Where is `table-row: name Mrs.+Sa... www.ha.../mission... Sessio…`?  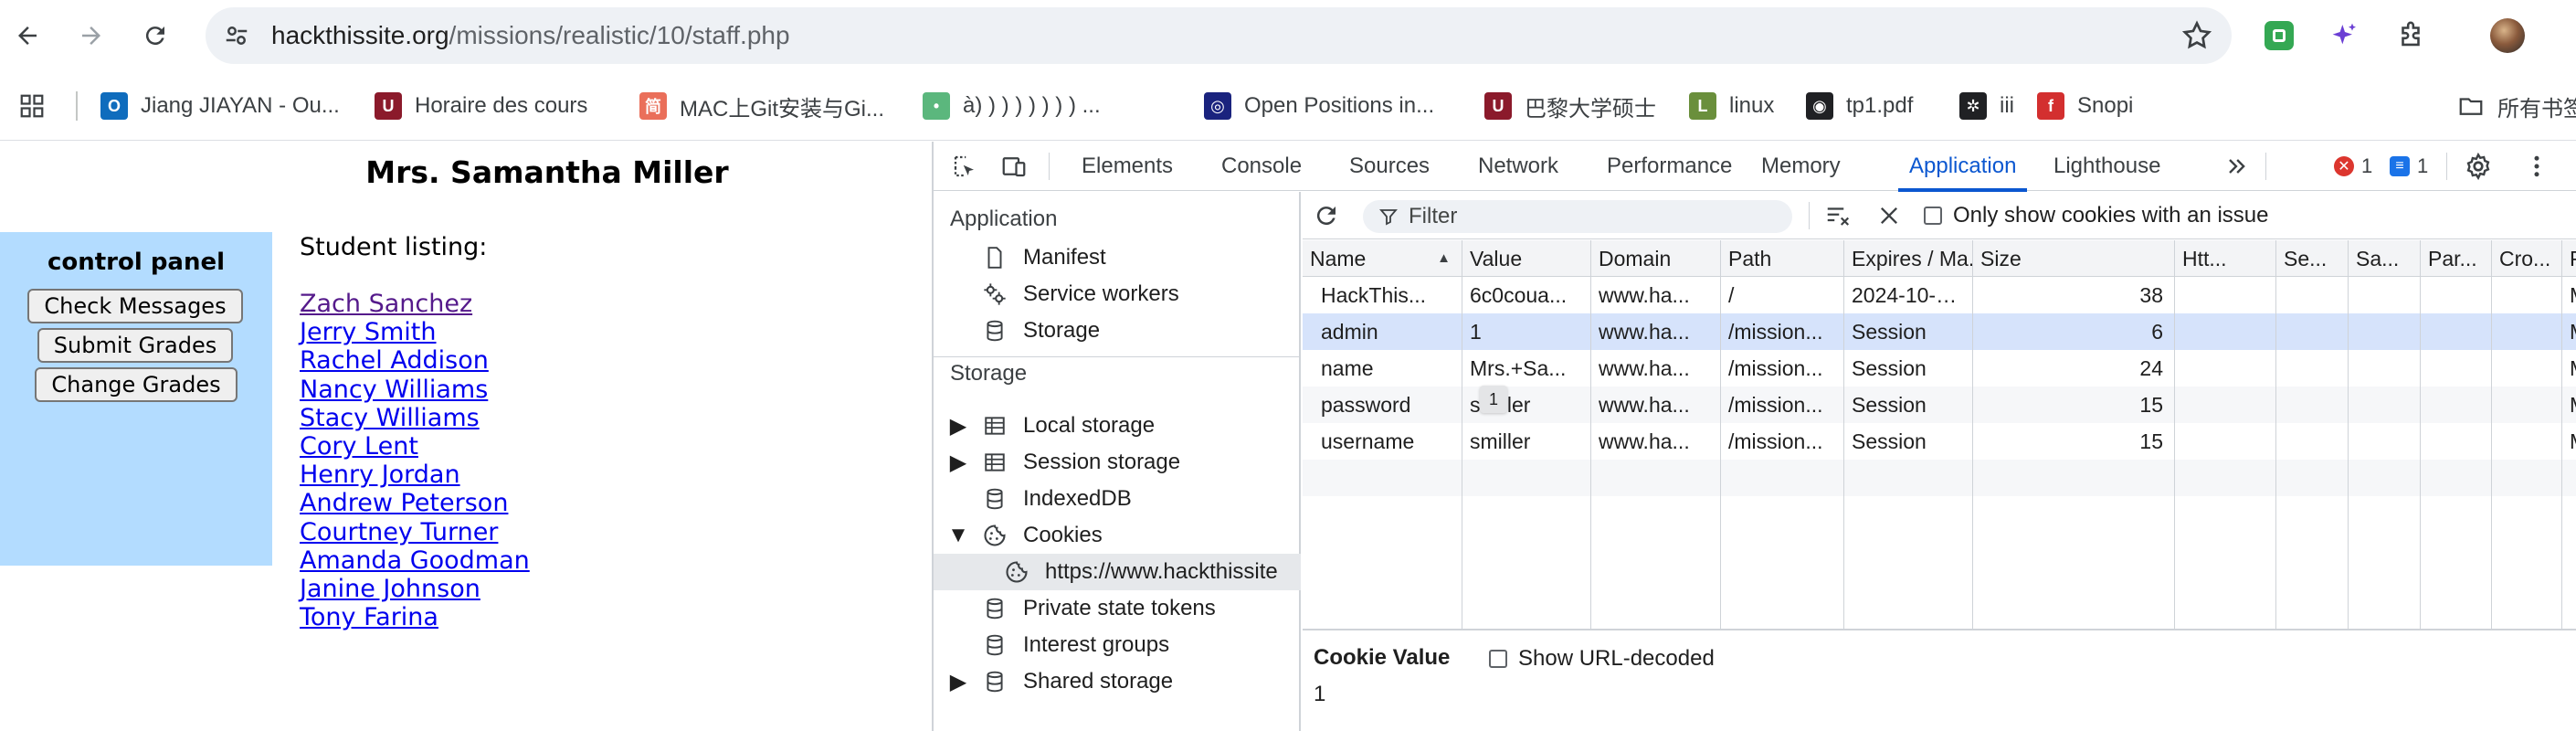 table-row: name Mrs.+Sa... www.ha.../mission... Sessio… is located at coordinates (1939, 368).